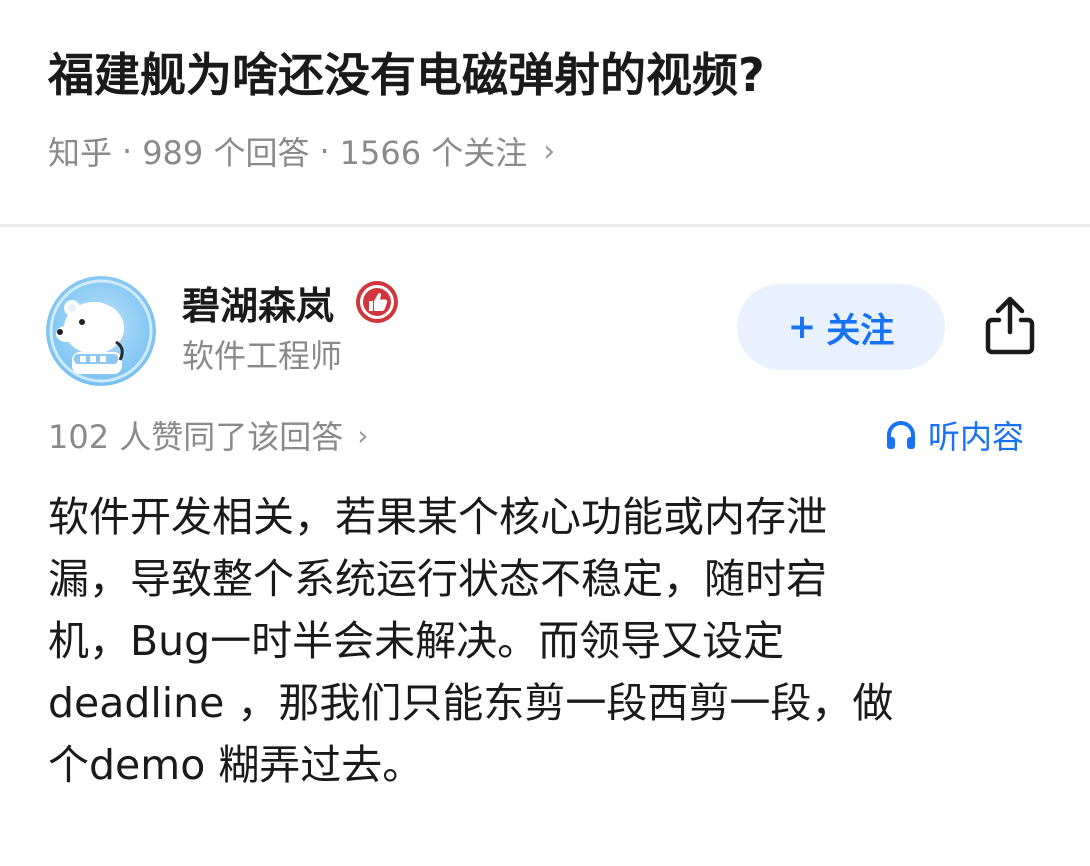  I want to click on listen-label: 听内容, so click(976, 437).